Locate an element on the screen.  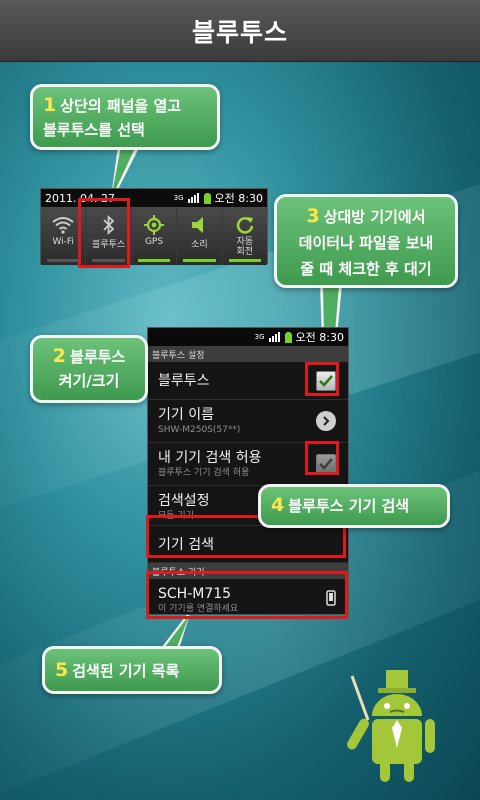
callout-step-3: 3 상대방 기기에서 데이터나 파일을 보내 줄 때 체크한 후 대기 is located at coordinates (366, 241).